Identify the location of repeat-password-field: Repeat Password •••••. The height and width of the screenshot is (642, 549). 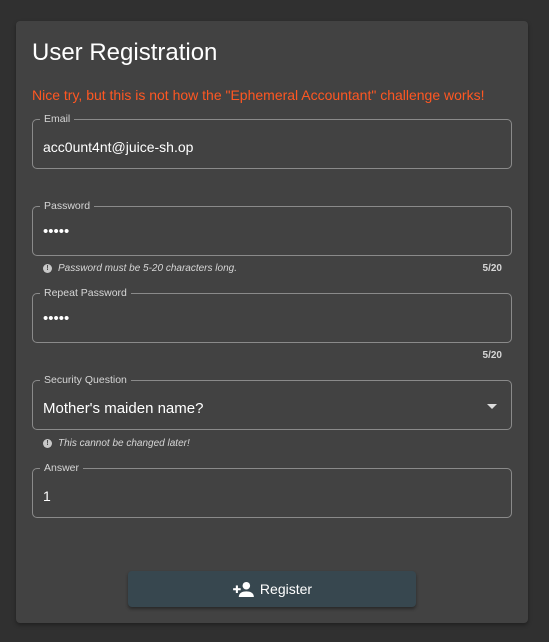
(272, 314).